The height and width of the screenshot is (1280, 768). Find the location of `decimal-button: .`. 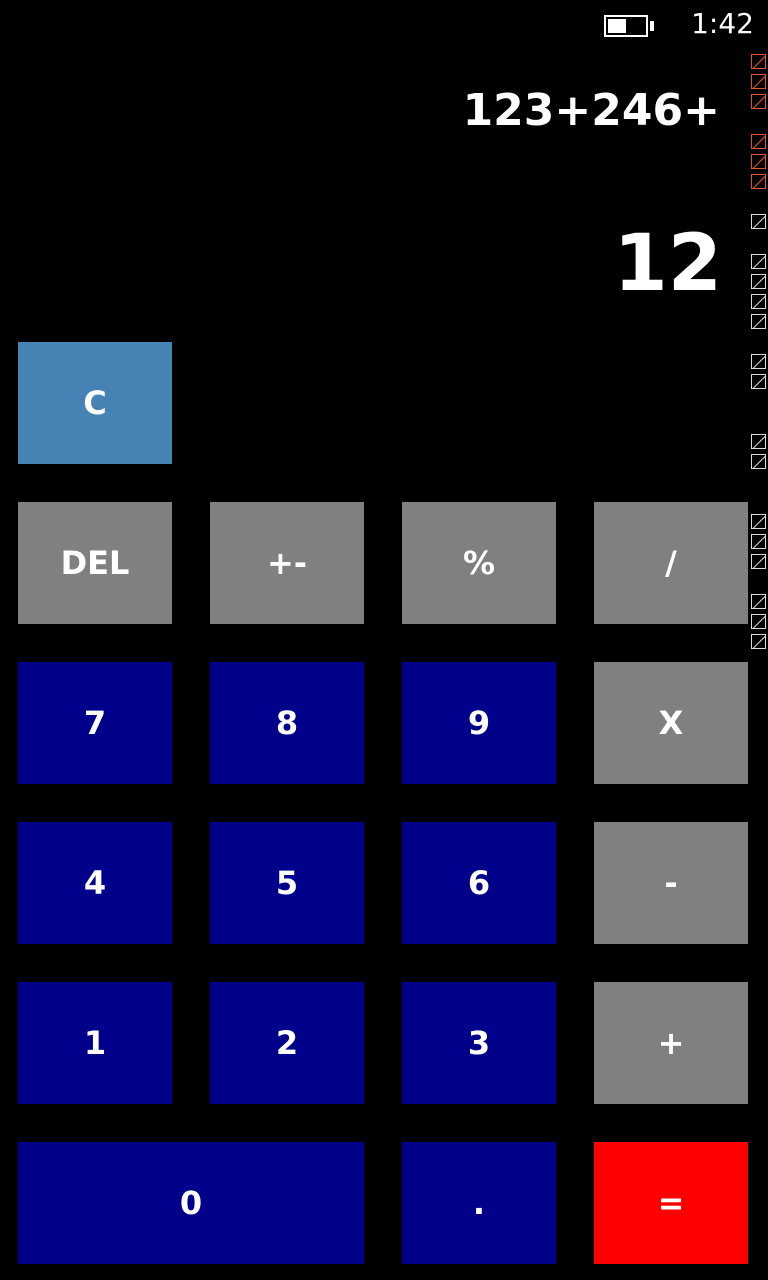

decimal-button: . is located at coordinates (479, 1203).